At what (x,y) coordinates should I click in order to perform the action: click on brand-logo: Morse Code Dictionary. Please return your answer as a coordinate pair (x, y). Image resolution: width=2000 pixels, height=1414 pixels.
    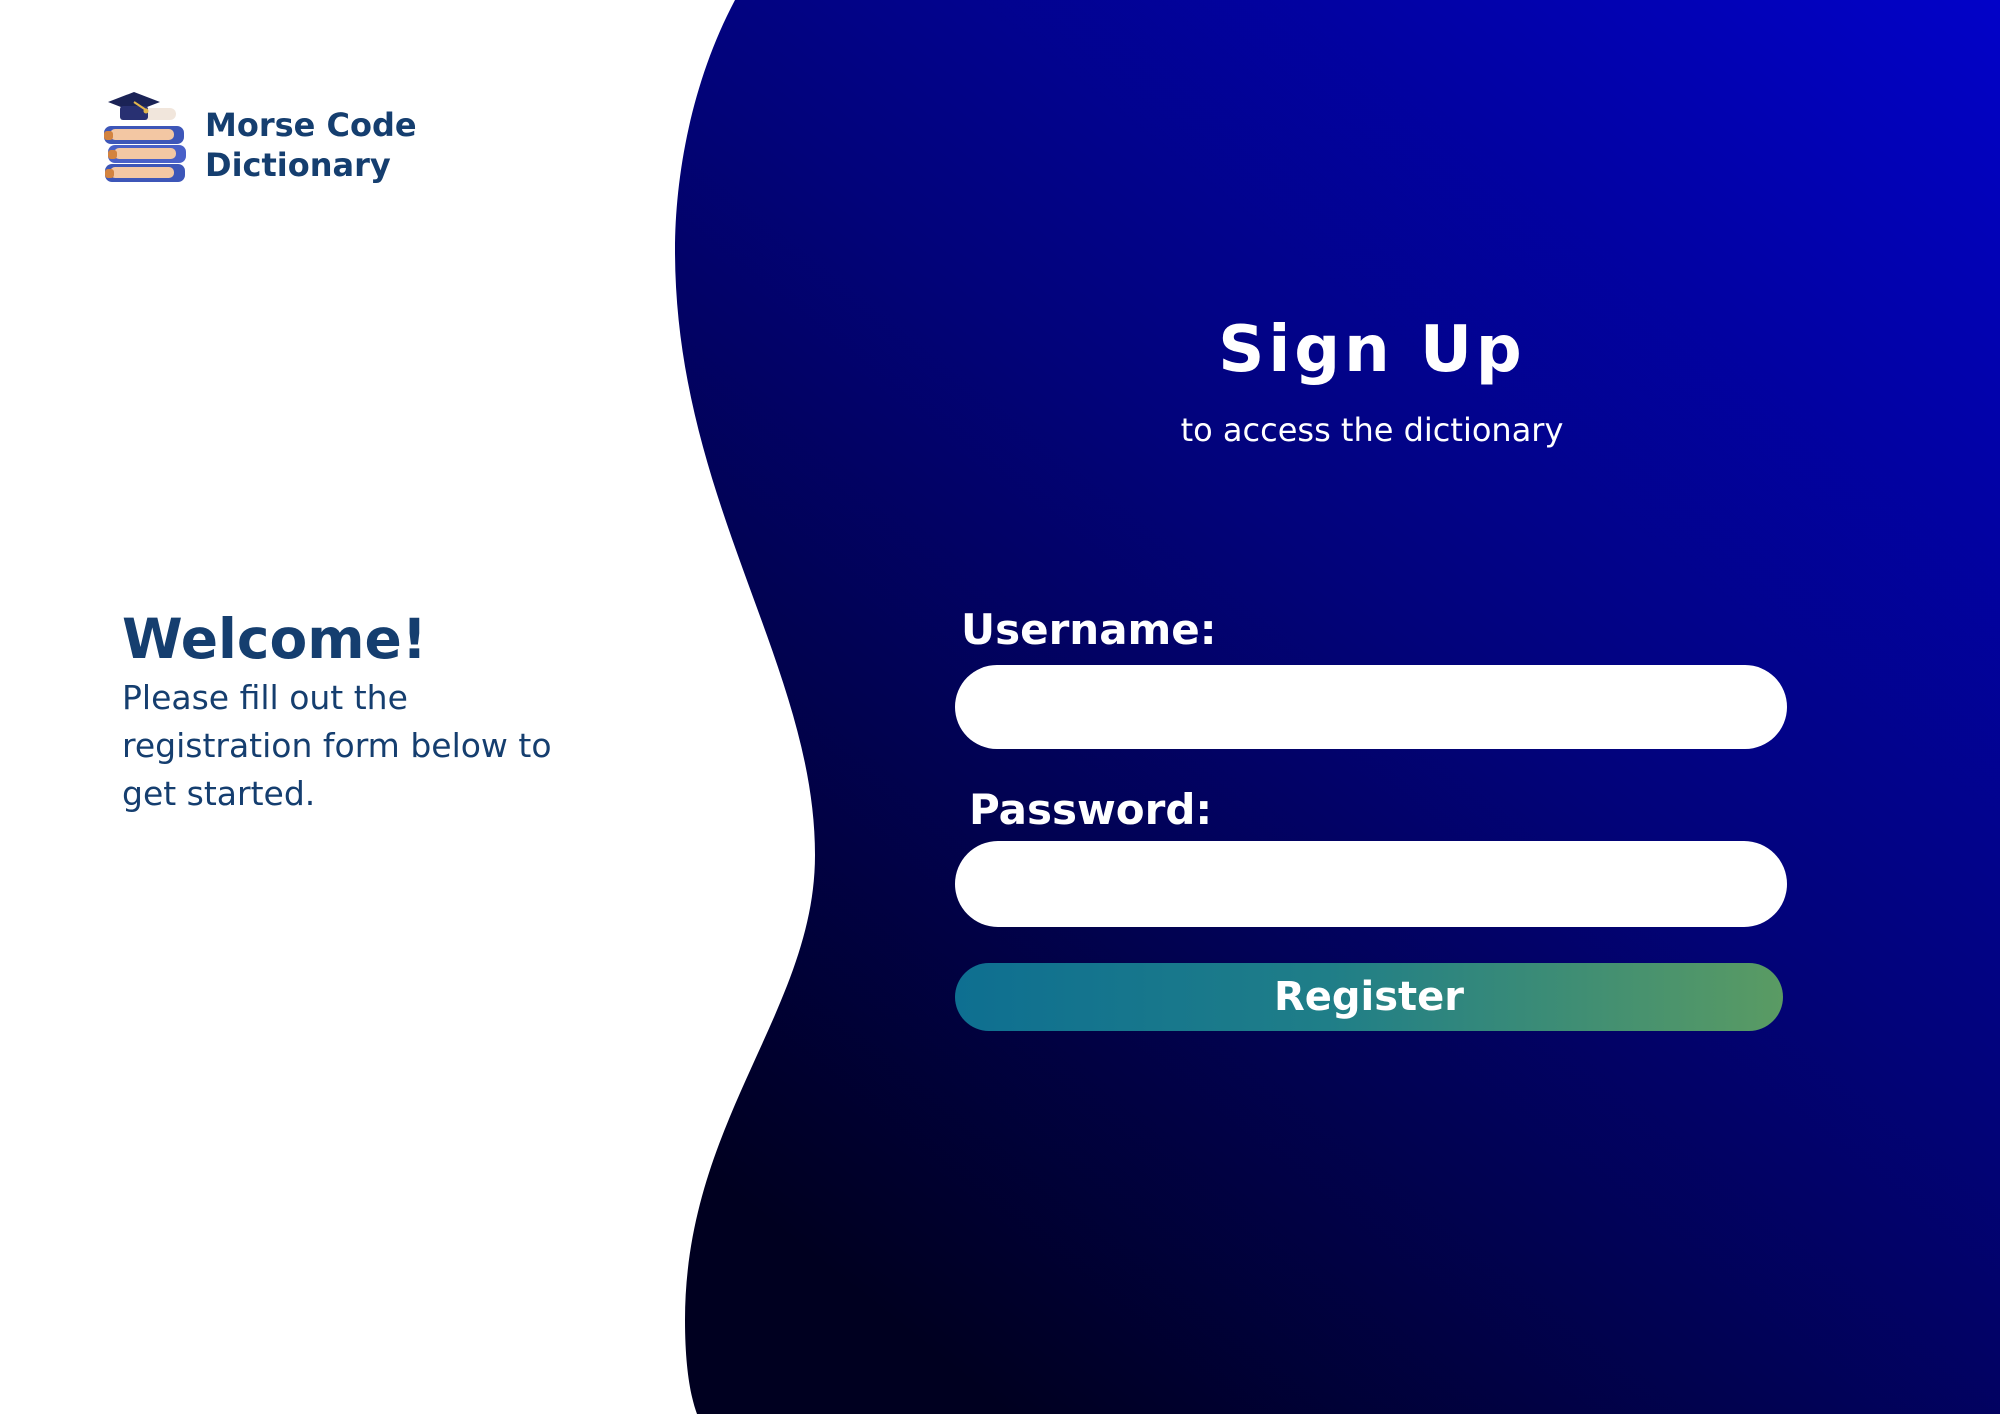
    Looking at the image, I should click on (262, 142).